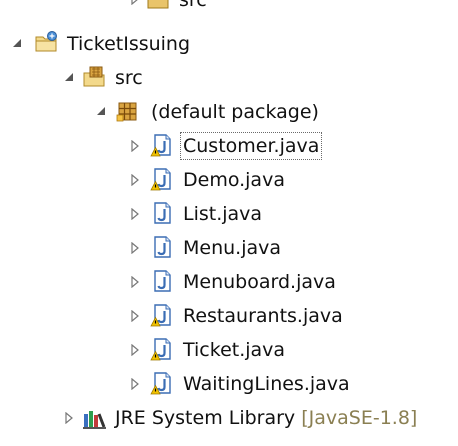 This screenshot has height=446, width=458. I want to click on jre-library-name: JRE System Library, so click(205, 418).